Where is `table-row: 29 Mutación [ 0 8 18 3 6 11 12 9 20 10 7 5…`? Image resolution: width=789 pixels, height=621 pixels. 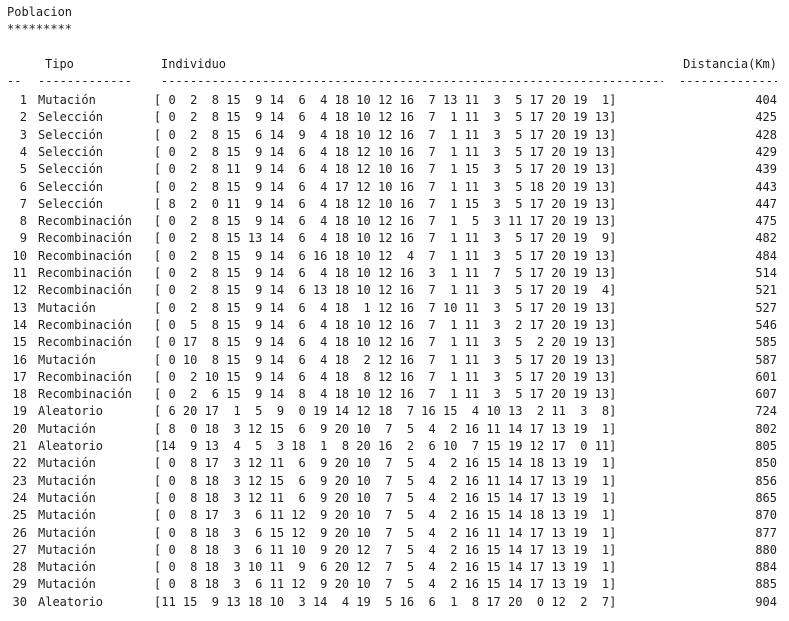
table-row: 29 Mutación [ 0 8 18 3 6 11 12 9 20 10 7 5… is located at coordinates (395, 584).